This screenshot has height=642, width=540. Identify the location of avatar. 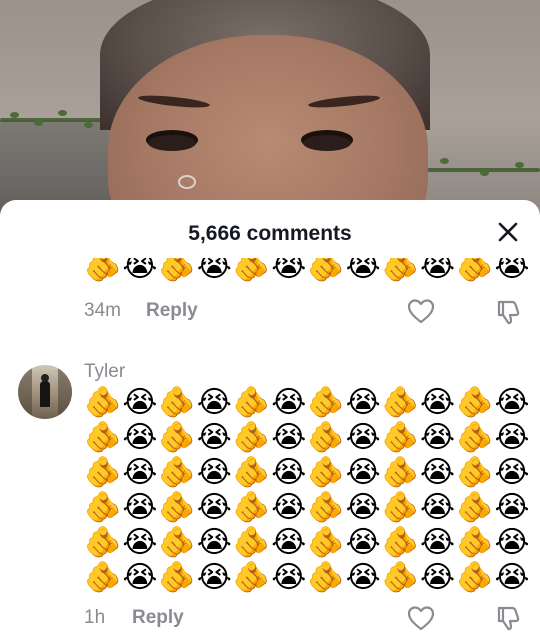
(45, 392).